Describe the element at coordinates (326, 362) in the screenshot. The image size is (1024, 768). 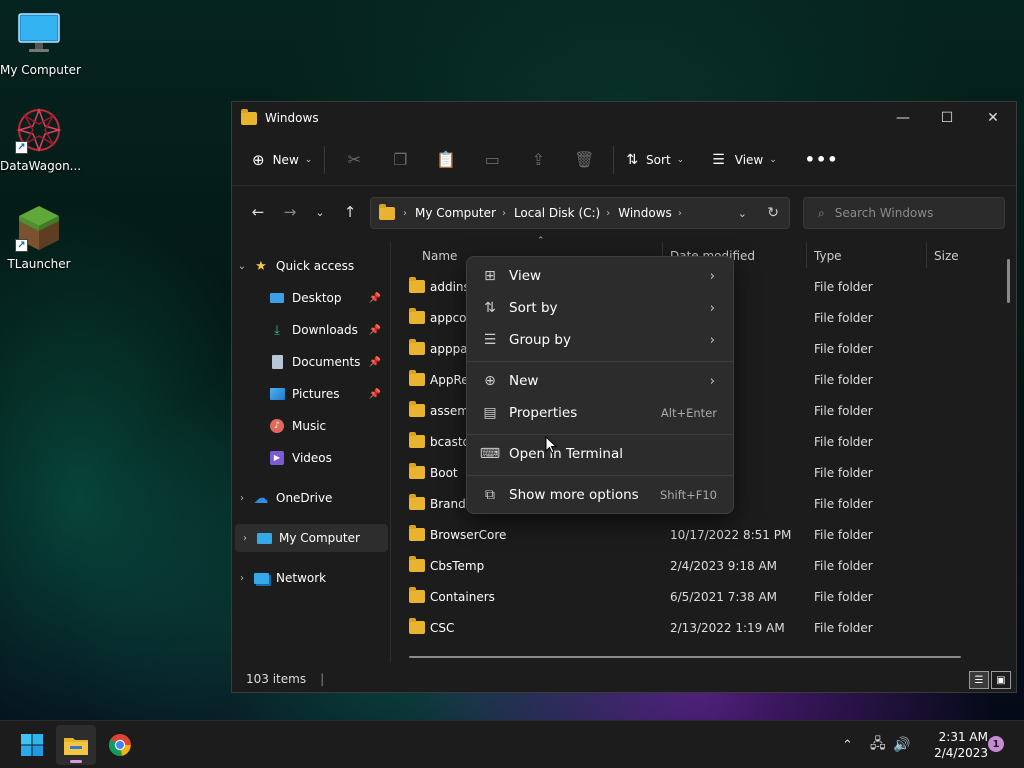
I see `sidebar-item-label: Documents` at that location.